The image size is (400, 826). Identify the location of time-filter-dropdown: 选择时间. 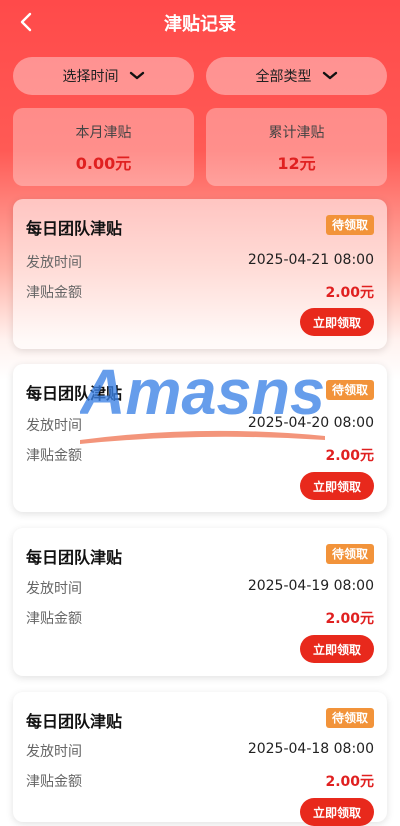
(103, 76).